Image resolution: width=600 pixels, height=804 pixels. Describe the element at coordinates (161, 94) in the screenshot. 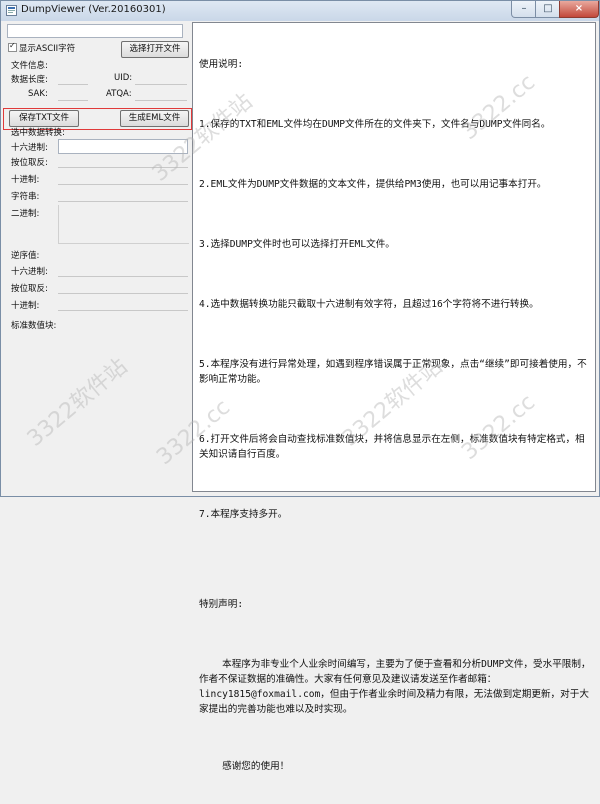

I see `atqa-value` at that location.